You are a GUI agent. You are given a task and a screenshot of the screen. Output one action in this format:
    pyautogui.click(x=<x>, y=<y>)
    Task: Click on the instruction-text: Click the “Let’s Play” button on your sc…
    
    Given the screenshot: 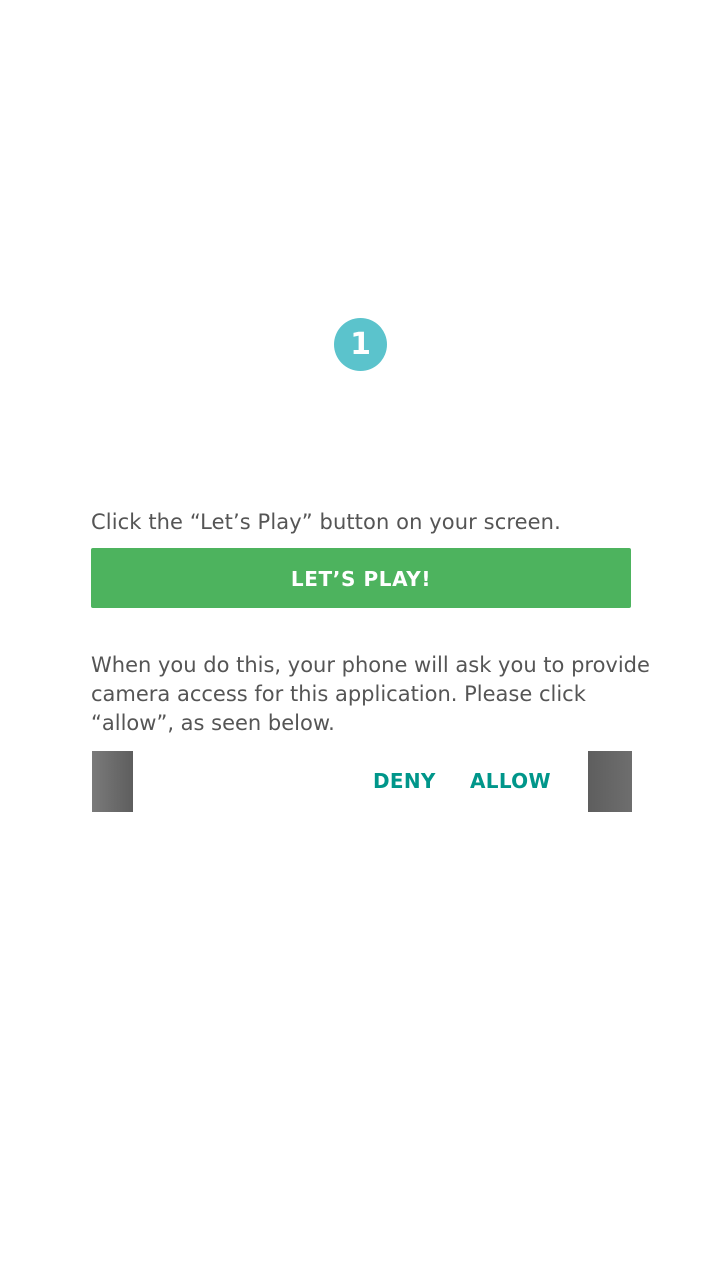 What is the action you would take?
    pyautogui.click(x=326, y=522)
    